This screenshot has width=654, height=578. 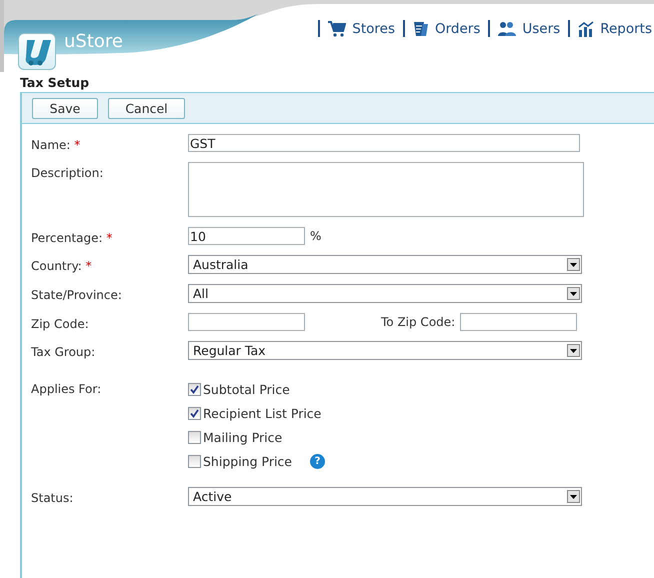 I want to click on field-label: Name: *, so click(x=56, y=144).